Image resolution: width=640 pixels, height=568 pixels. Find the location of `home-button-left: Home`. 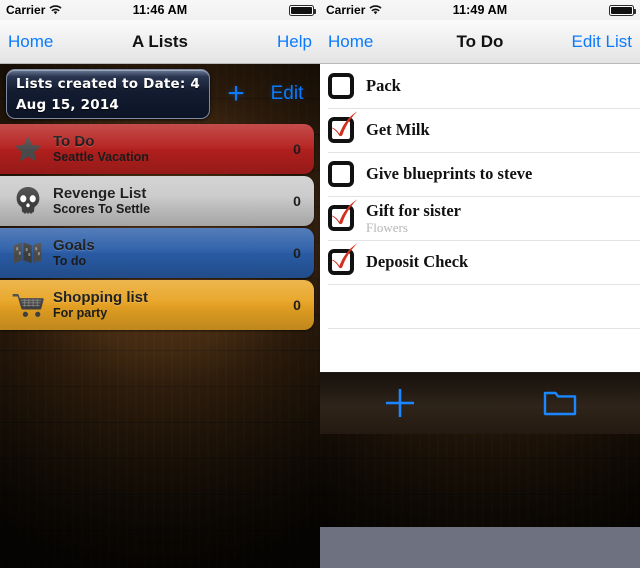

home-button-left: Home is located at coordinates (51, 42).